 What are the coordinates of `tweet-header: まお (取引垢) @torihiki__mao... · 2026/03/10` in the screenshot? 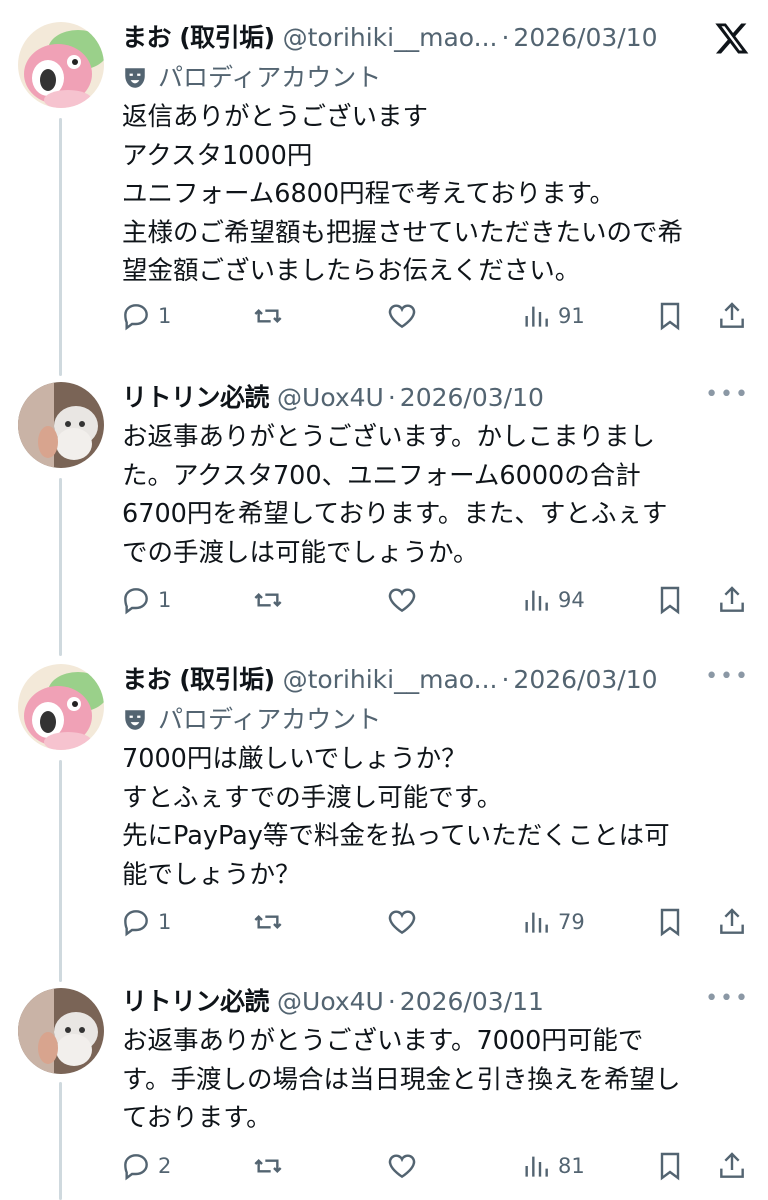 It's located at (434, 680).